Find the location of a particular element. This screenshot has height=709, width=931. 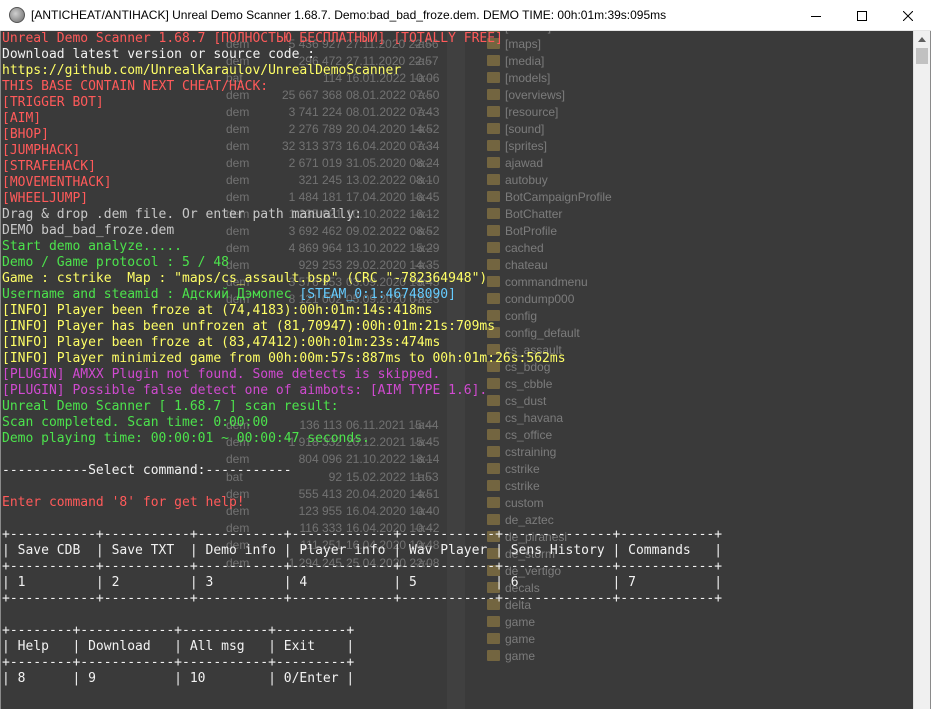

console-text: Enter command '8' for get help! is located at coordinates (123, 502).